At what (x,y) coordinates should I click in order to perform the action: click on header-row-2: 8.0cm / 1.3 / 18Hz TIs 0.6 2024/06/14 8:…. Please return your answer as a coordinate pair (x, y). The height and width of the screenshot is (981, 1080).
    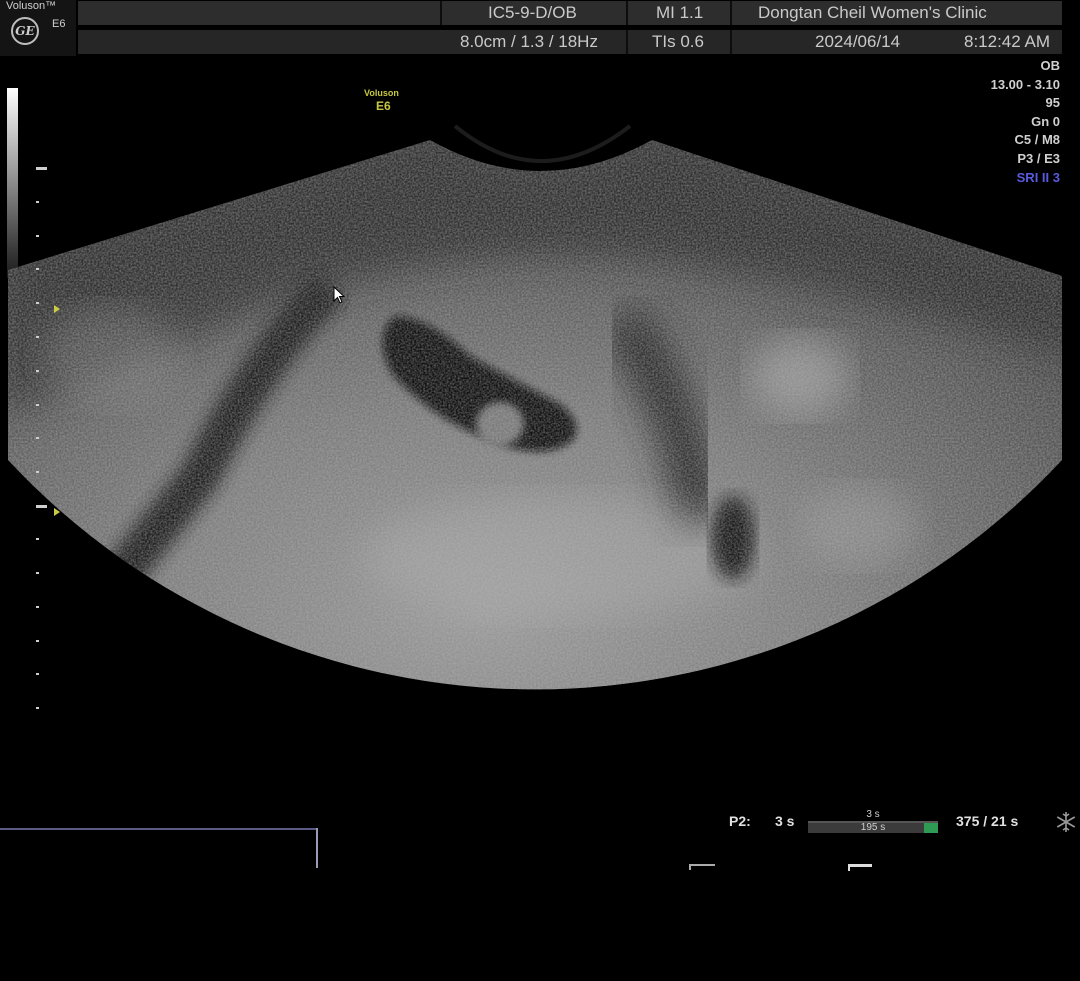
    Looking at the image, I should click on (570, 42).